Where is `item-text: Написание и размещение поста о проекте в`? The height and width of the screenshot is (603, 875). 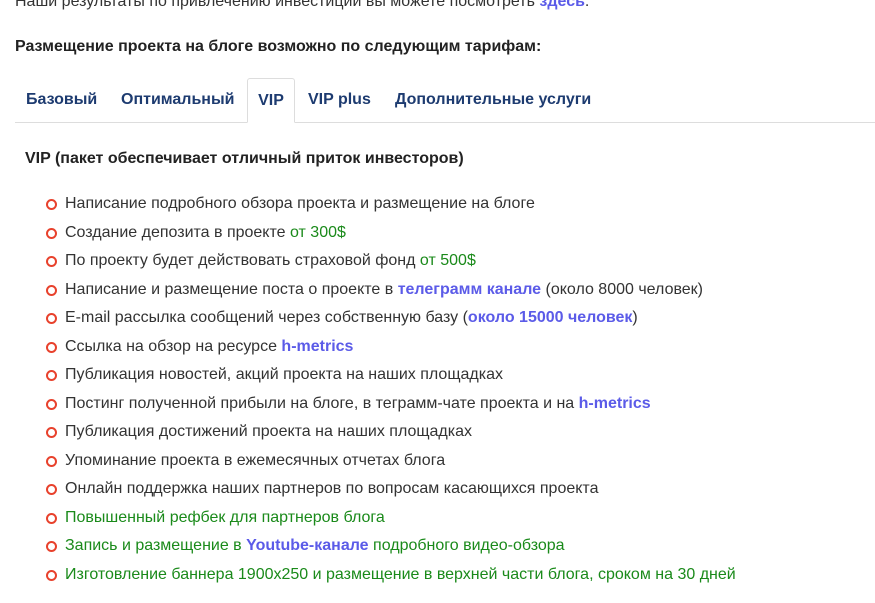 item-text: Написание и размещение поста о проекте в is located at coordinates (231, 289).